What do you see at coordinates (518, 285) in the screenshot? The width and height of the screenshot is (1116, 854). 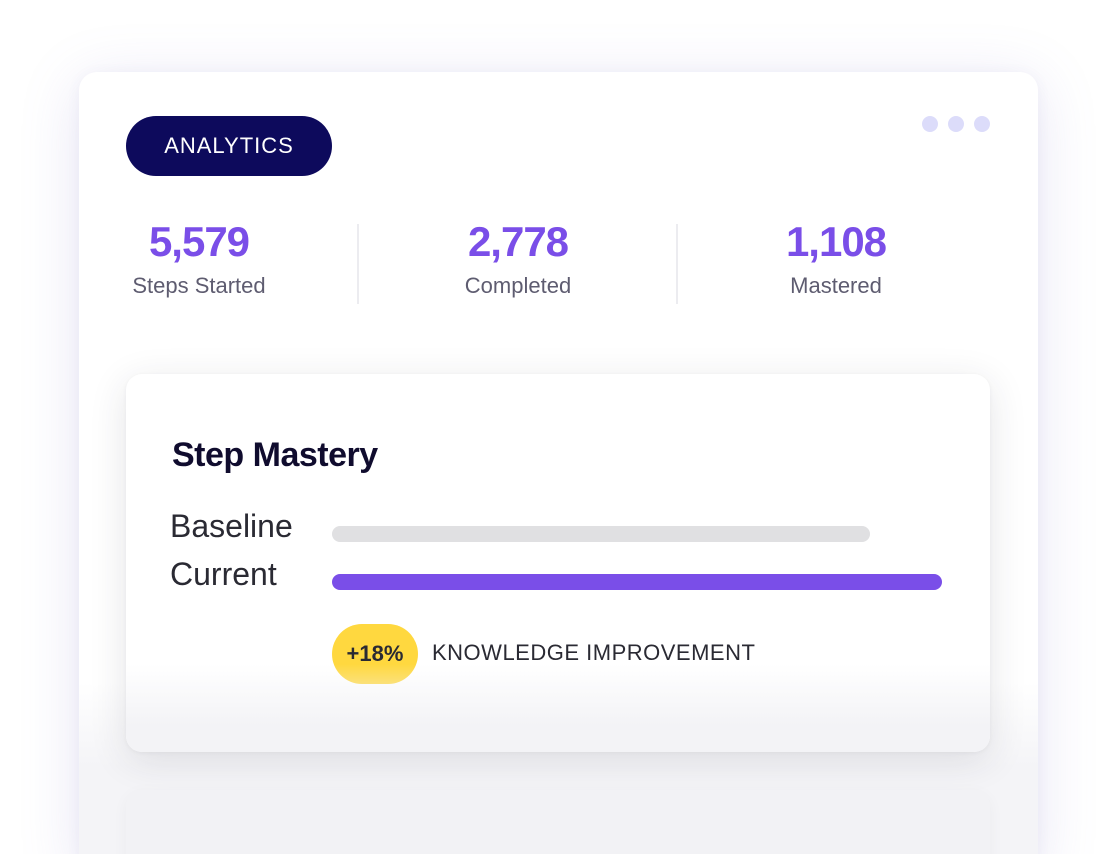 I see `stat-label: Completed` at bounding box center [518, 285].